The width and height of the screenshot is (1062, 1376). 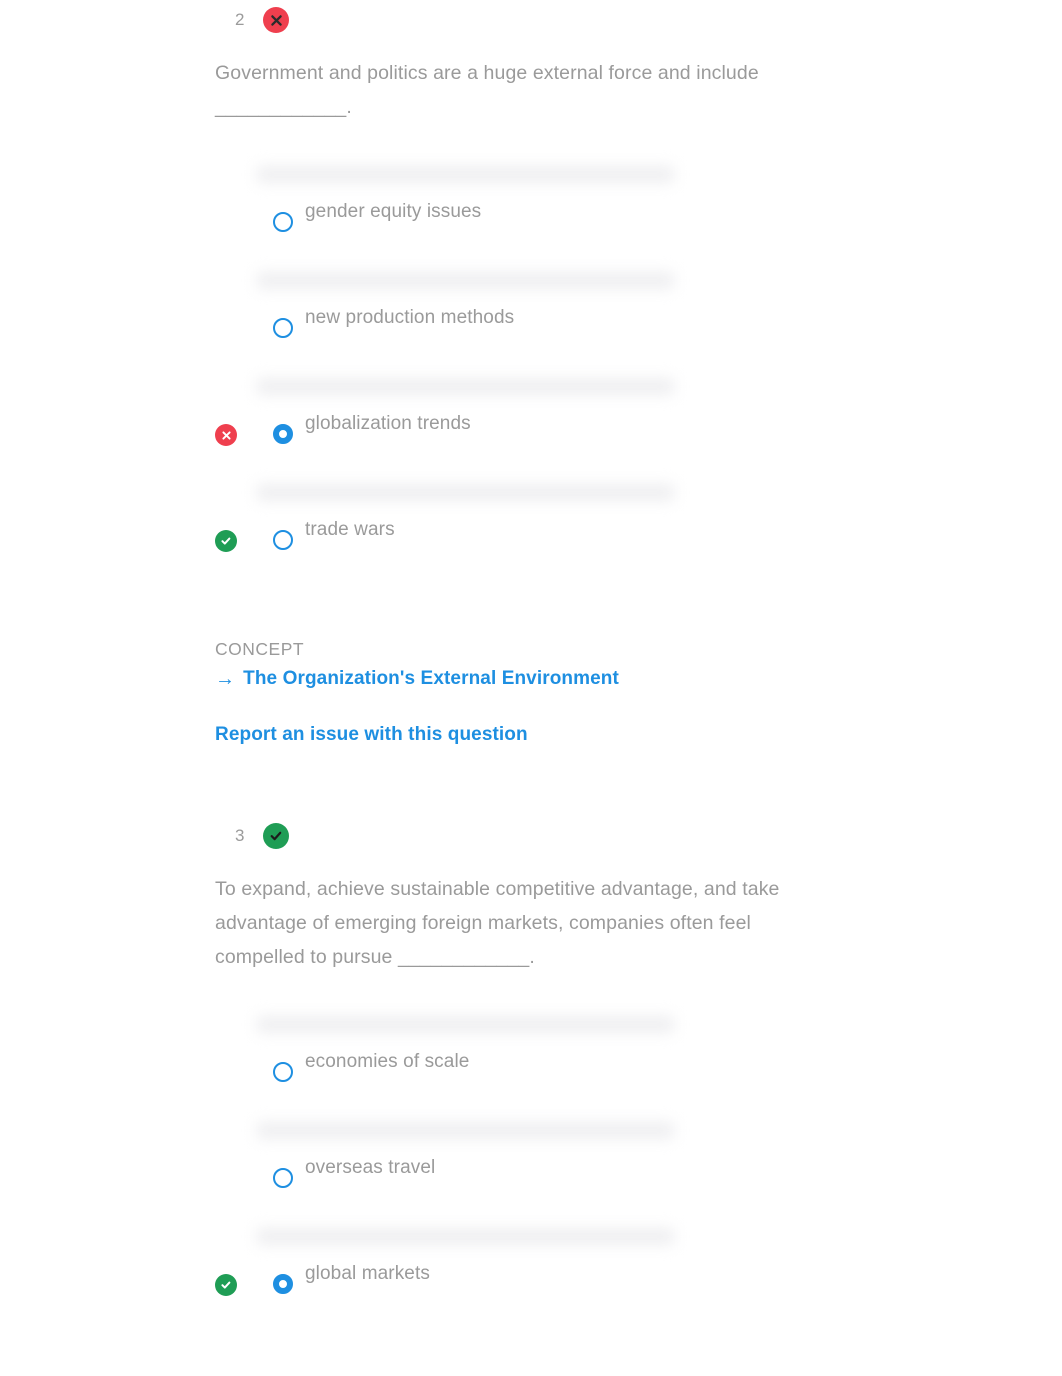 I want to click on option-row: global markets, so click(x=618, y=1269).